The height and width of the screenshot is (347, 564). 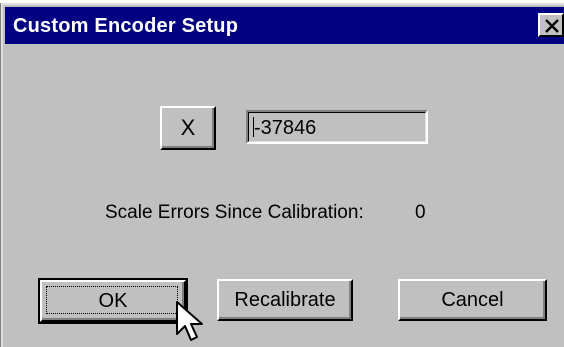 I want to click on recalibrate-button-label: Recalibrate, so click(x=285, y=299).